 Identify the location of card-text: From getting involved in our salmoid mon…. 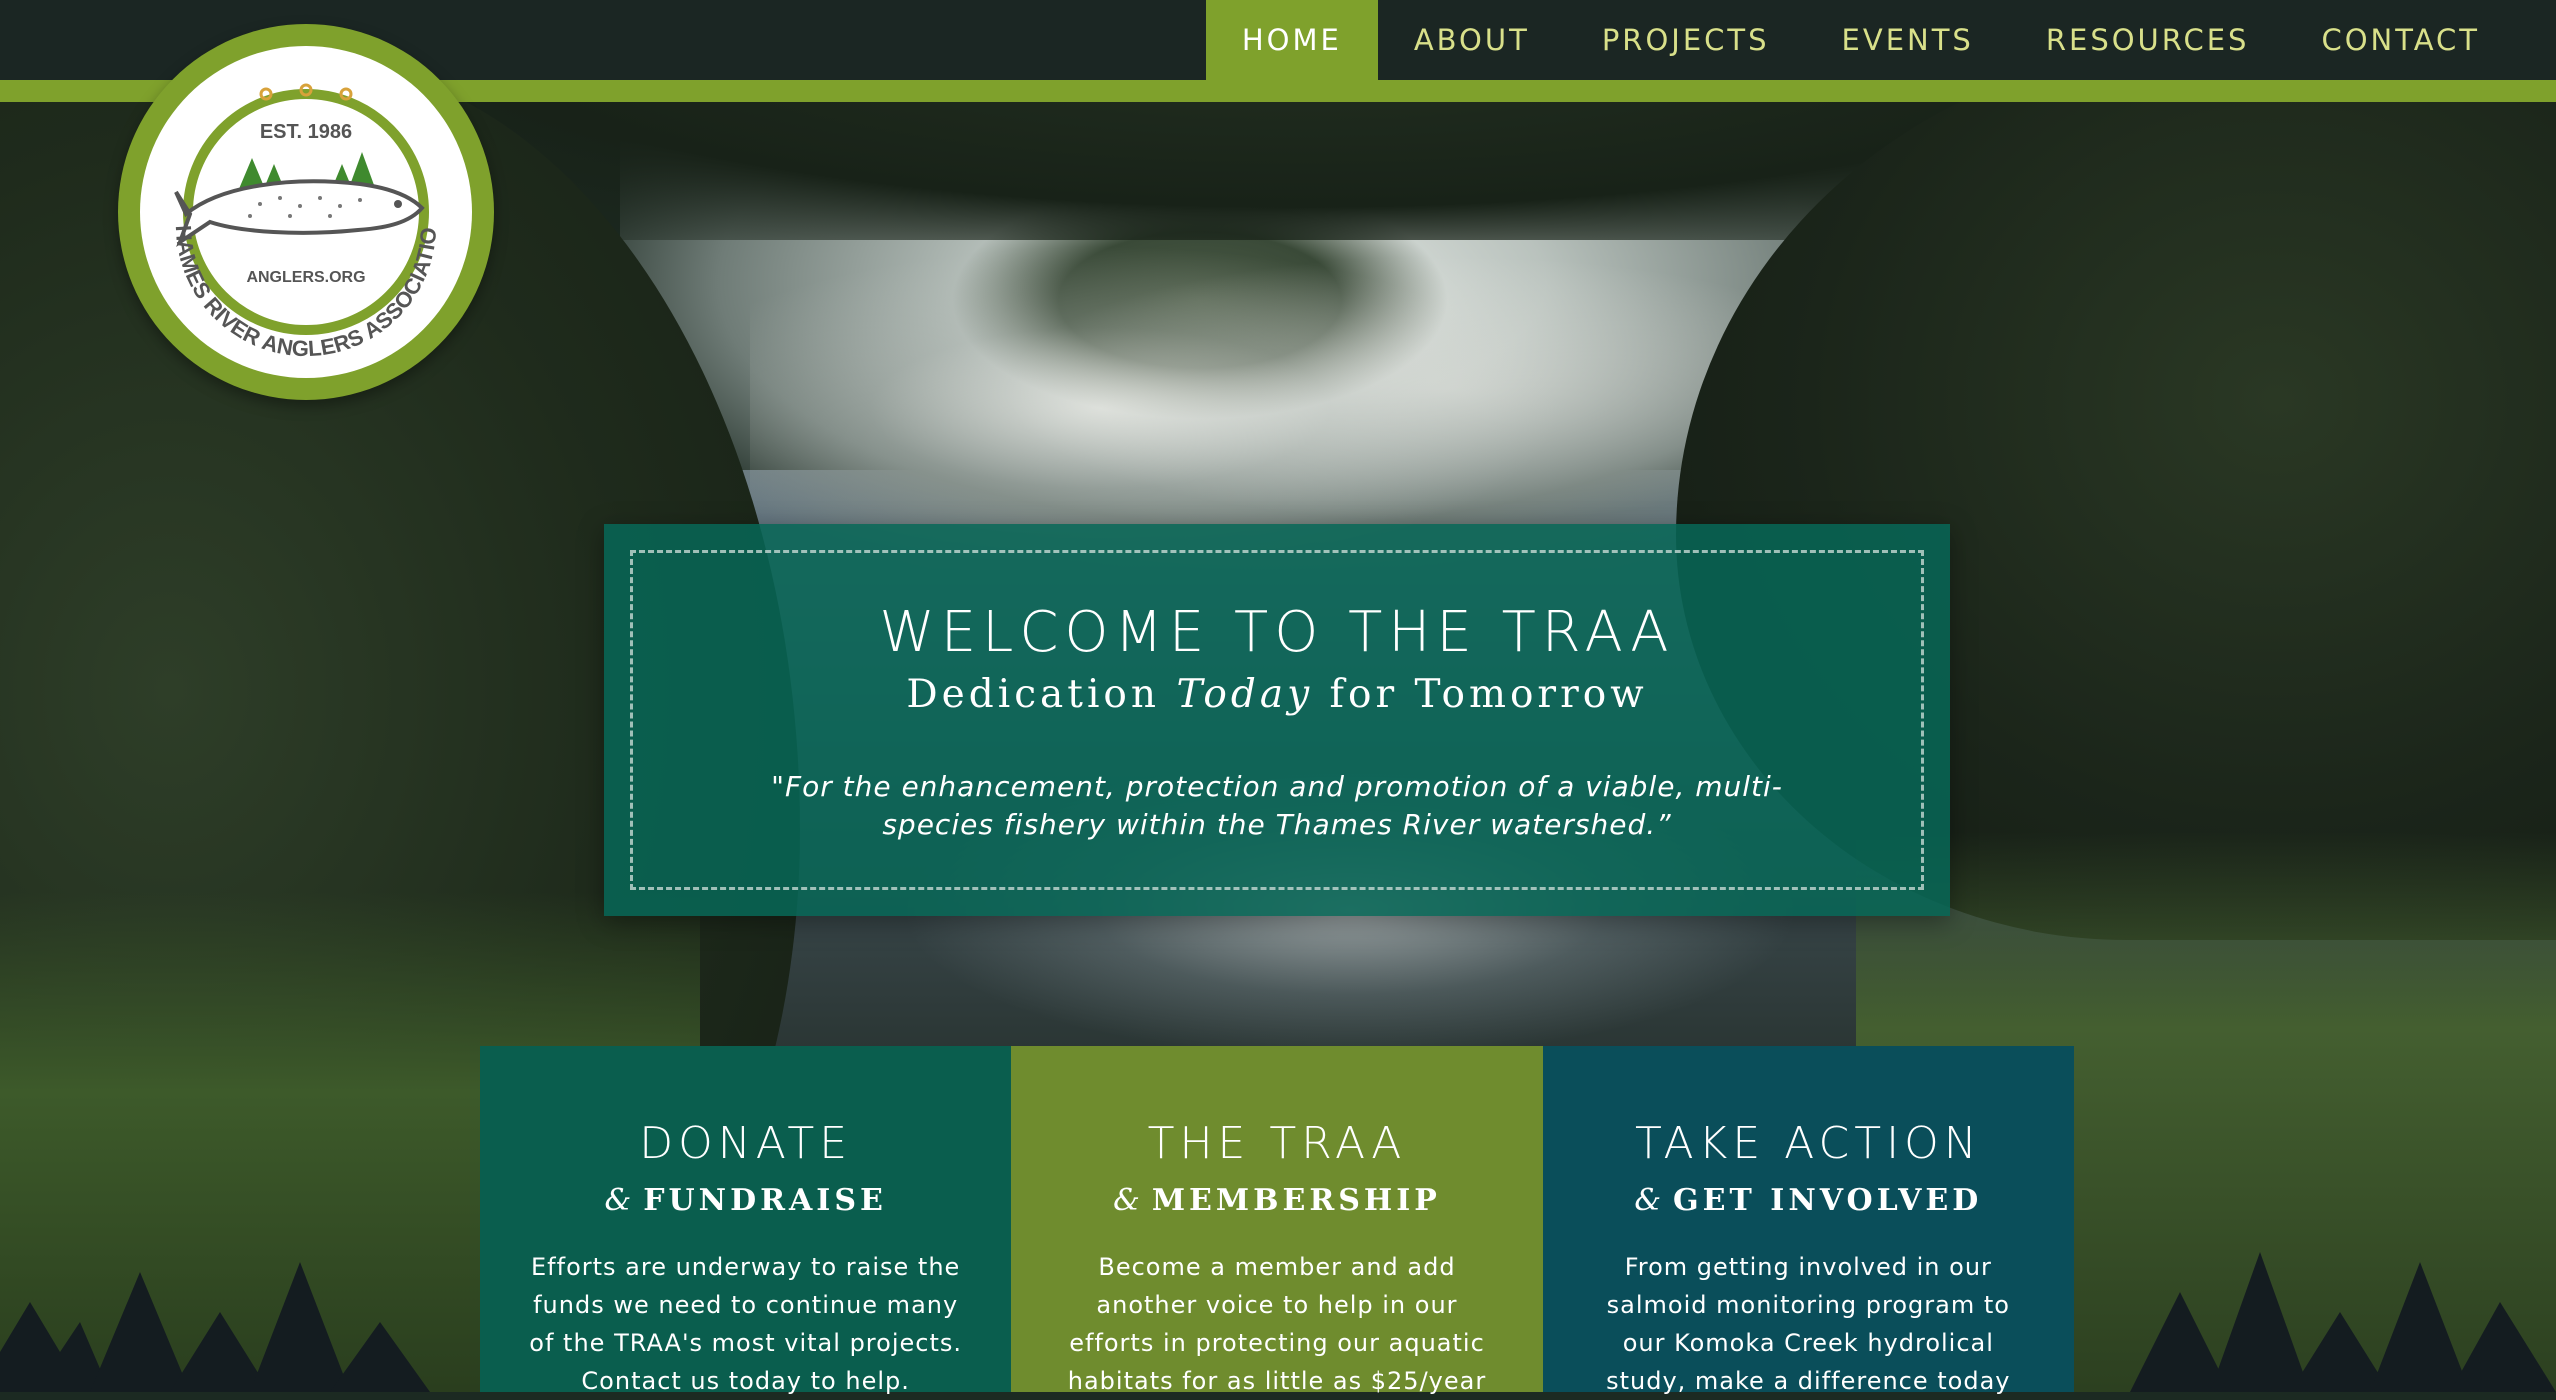
(1808, 1324).